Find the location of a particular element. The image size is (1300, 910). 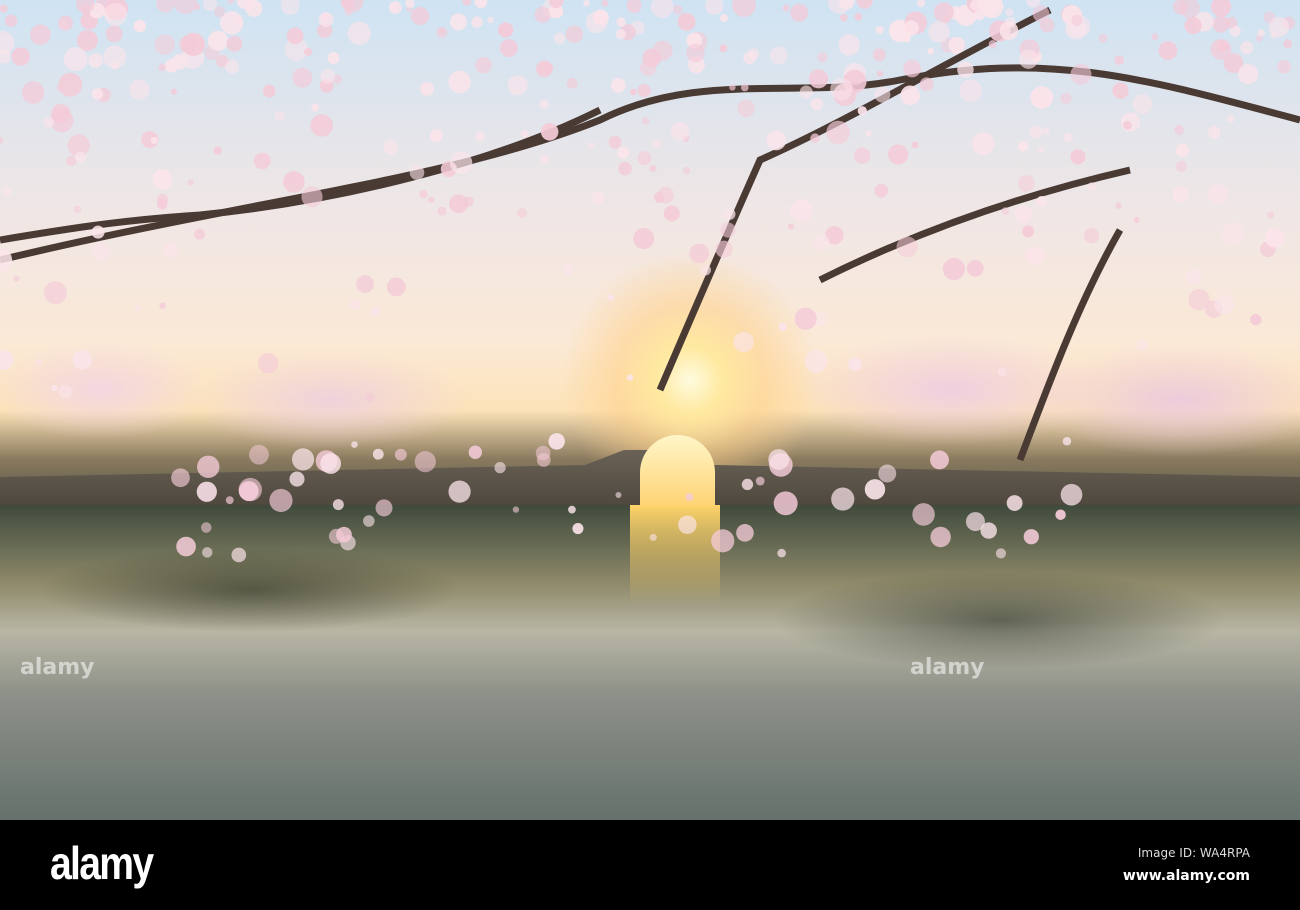

watermark-bar: alamy Image ID: WA4RPA www.alamy.com is located at coordinates (650, 865).